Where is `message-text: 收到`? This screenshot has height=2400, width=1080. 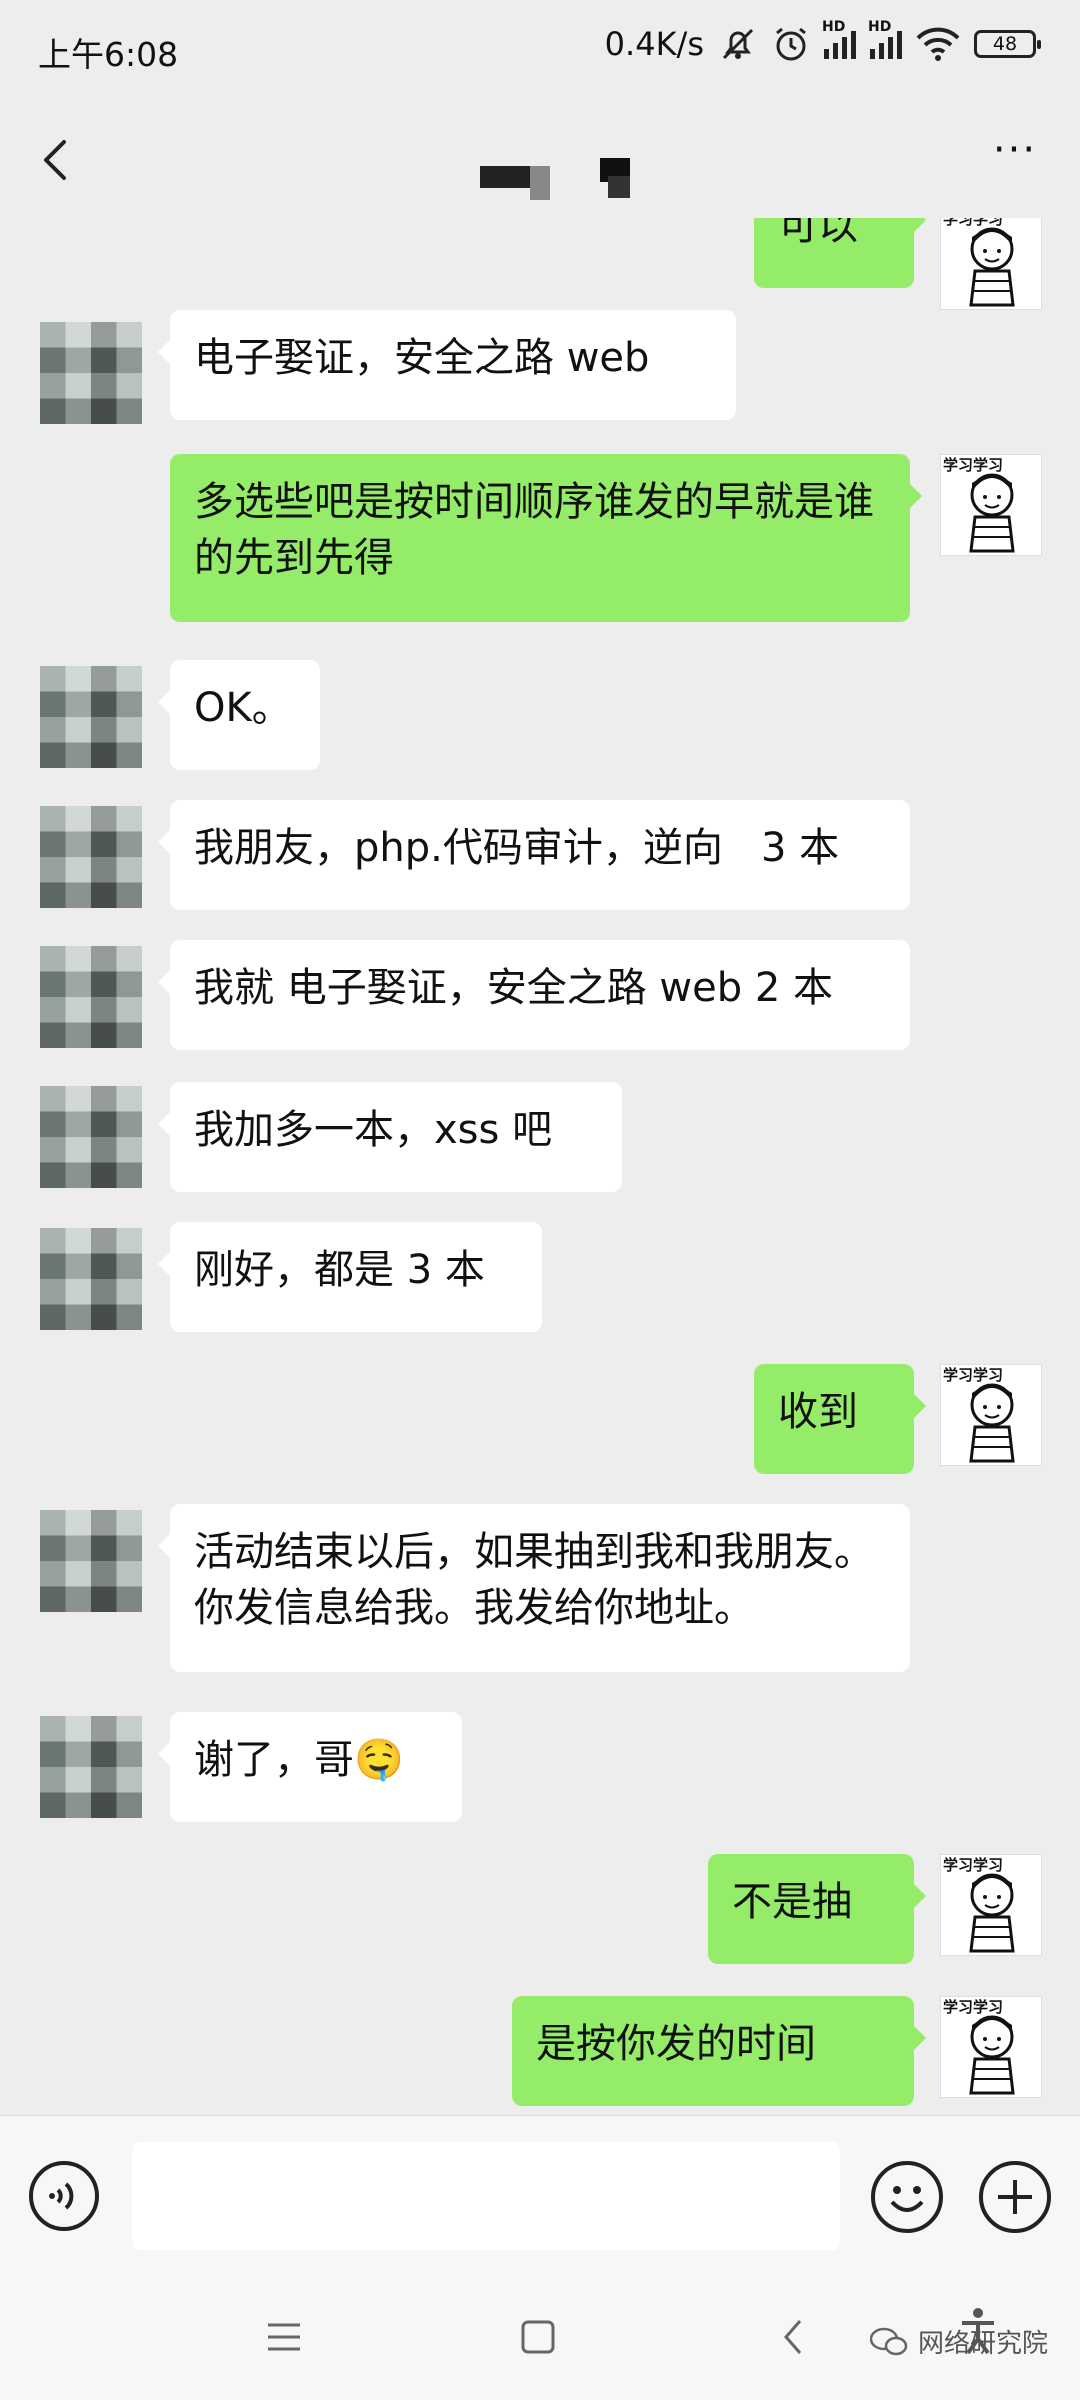 message-text: 收到 is located at coordinates (818, 1412).